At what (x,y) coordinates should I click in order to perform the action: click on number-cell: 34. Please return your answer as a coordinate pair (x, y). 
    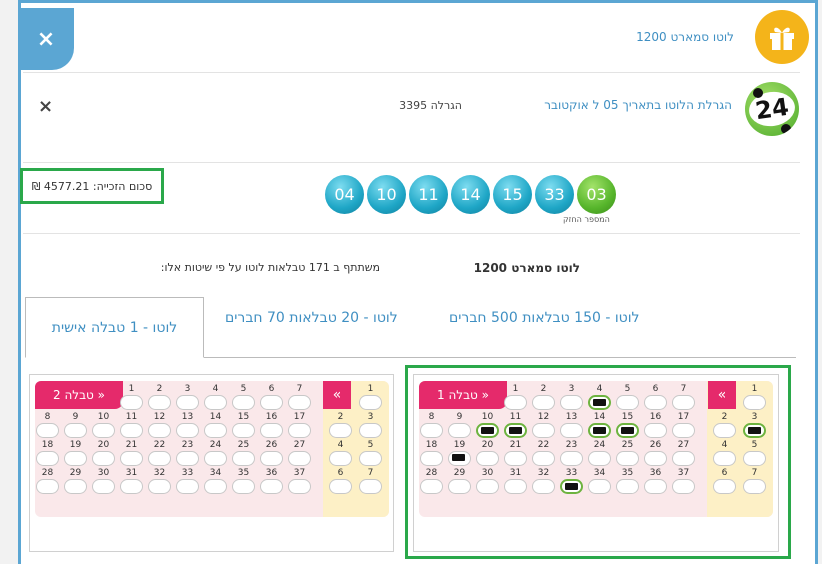
    Looking at the image, I should click on (599, 481).